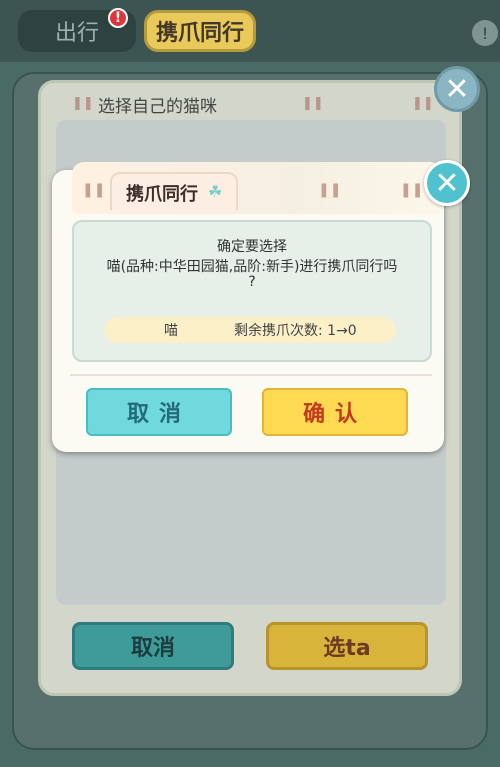 The width and height of the screenshot is (500, 767). Describe the element at coordinates (215, 191) in the screenshot. I see `clover-icon: ☘` at that location.